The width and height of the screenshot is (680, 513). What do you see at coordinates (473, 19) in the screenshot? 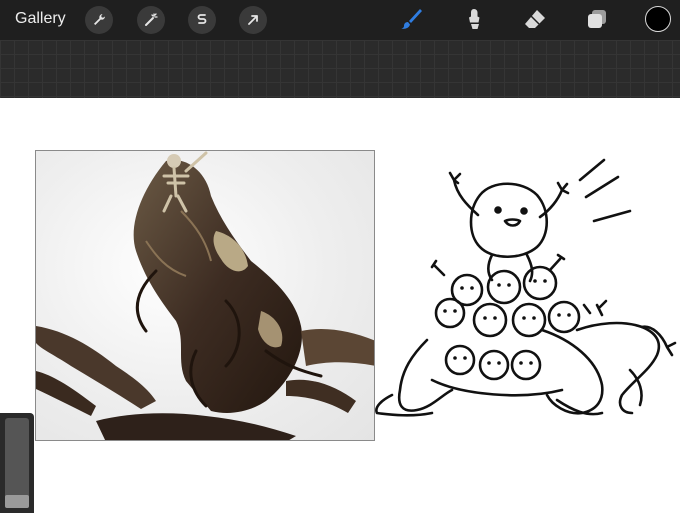
I see `smudge-icon` at bounding box center [473, 19].